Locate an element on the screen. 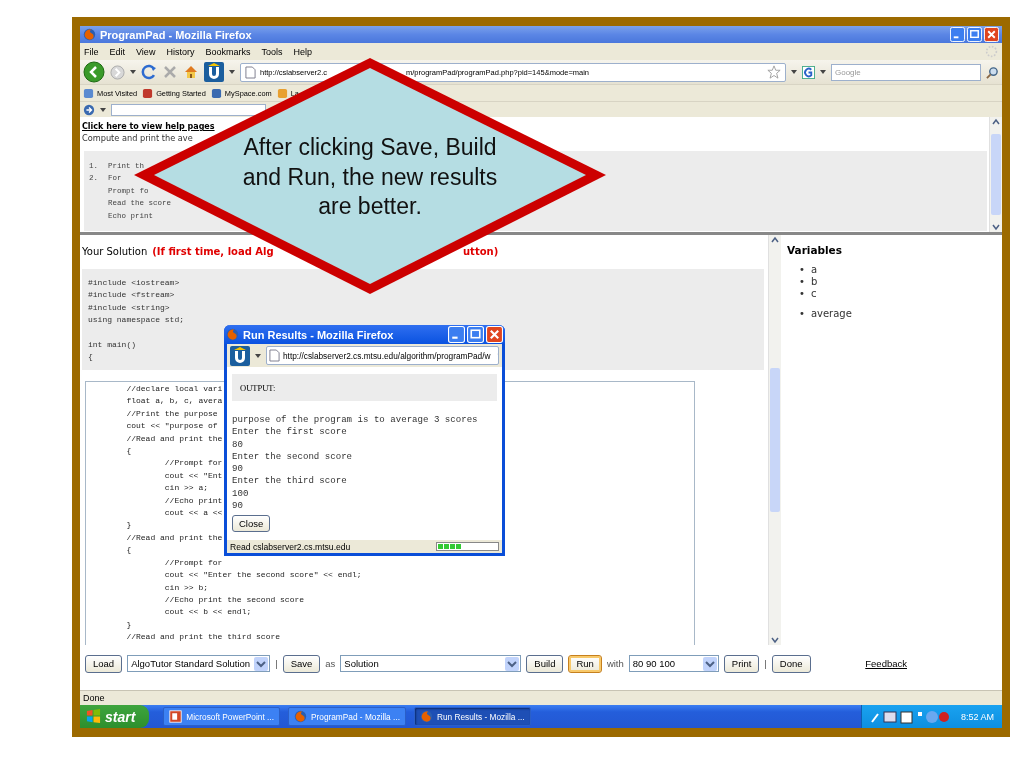  dropdown: Solution is located at coordinates (431, 663).